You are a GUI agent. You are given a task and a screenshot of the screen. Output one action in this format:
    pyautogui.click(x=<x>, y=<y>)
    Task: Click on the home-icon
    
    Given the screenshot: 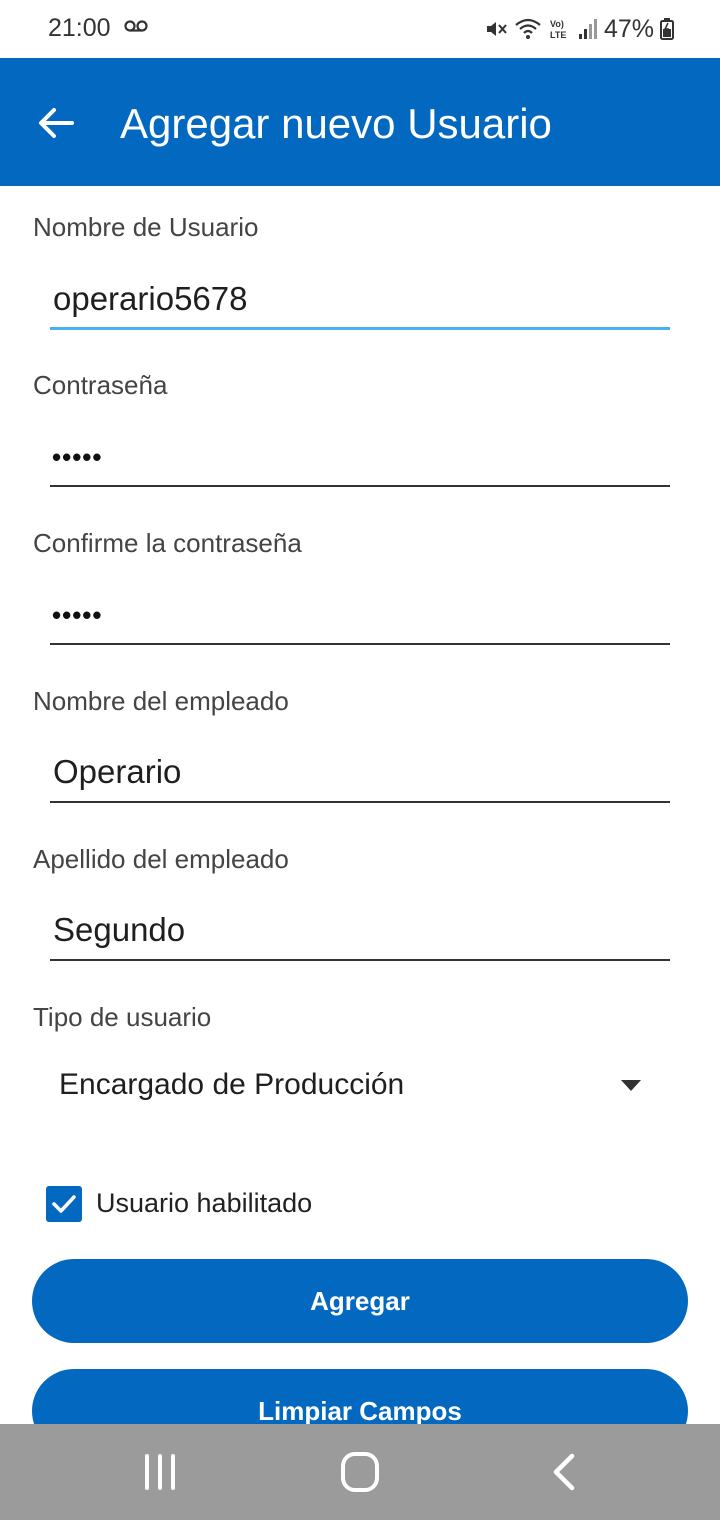 What is the action you would take?
    pyautogui.click(x=360, y=1472)
    